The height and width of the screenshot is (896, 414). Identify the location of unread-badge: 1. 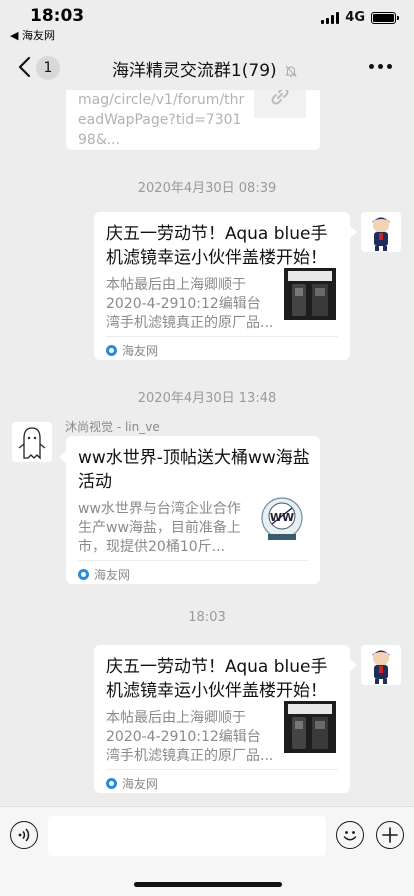
(48, 68).